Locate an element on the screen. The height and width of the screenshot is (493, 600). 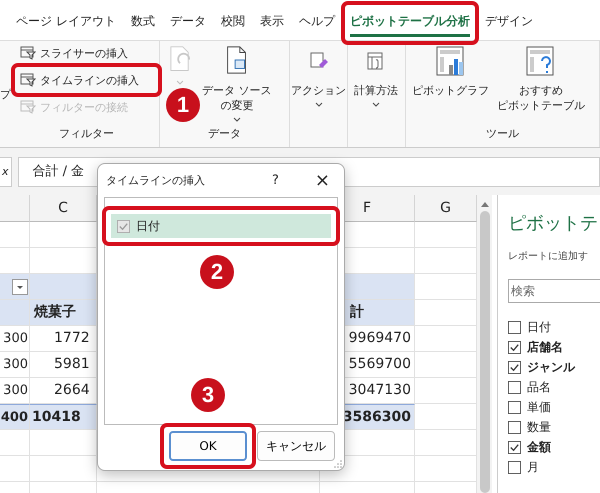
table-cell: 焼菓子 is located at coordinates (63, 313).